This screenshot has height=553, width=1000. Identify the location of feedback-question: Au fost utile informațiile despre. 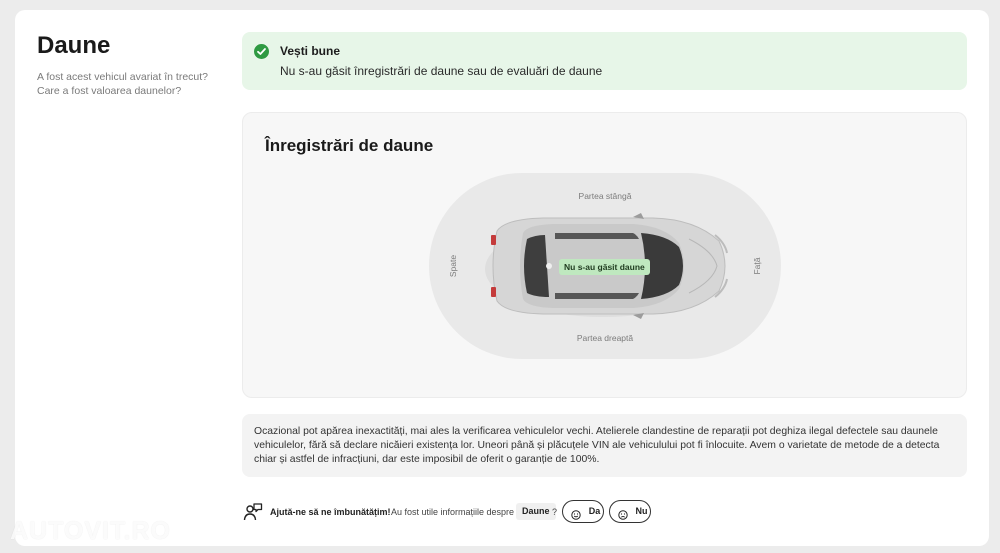
(453, 512).